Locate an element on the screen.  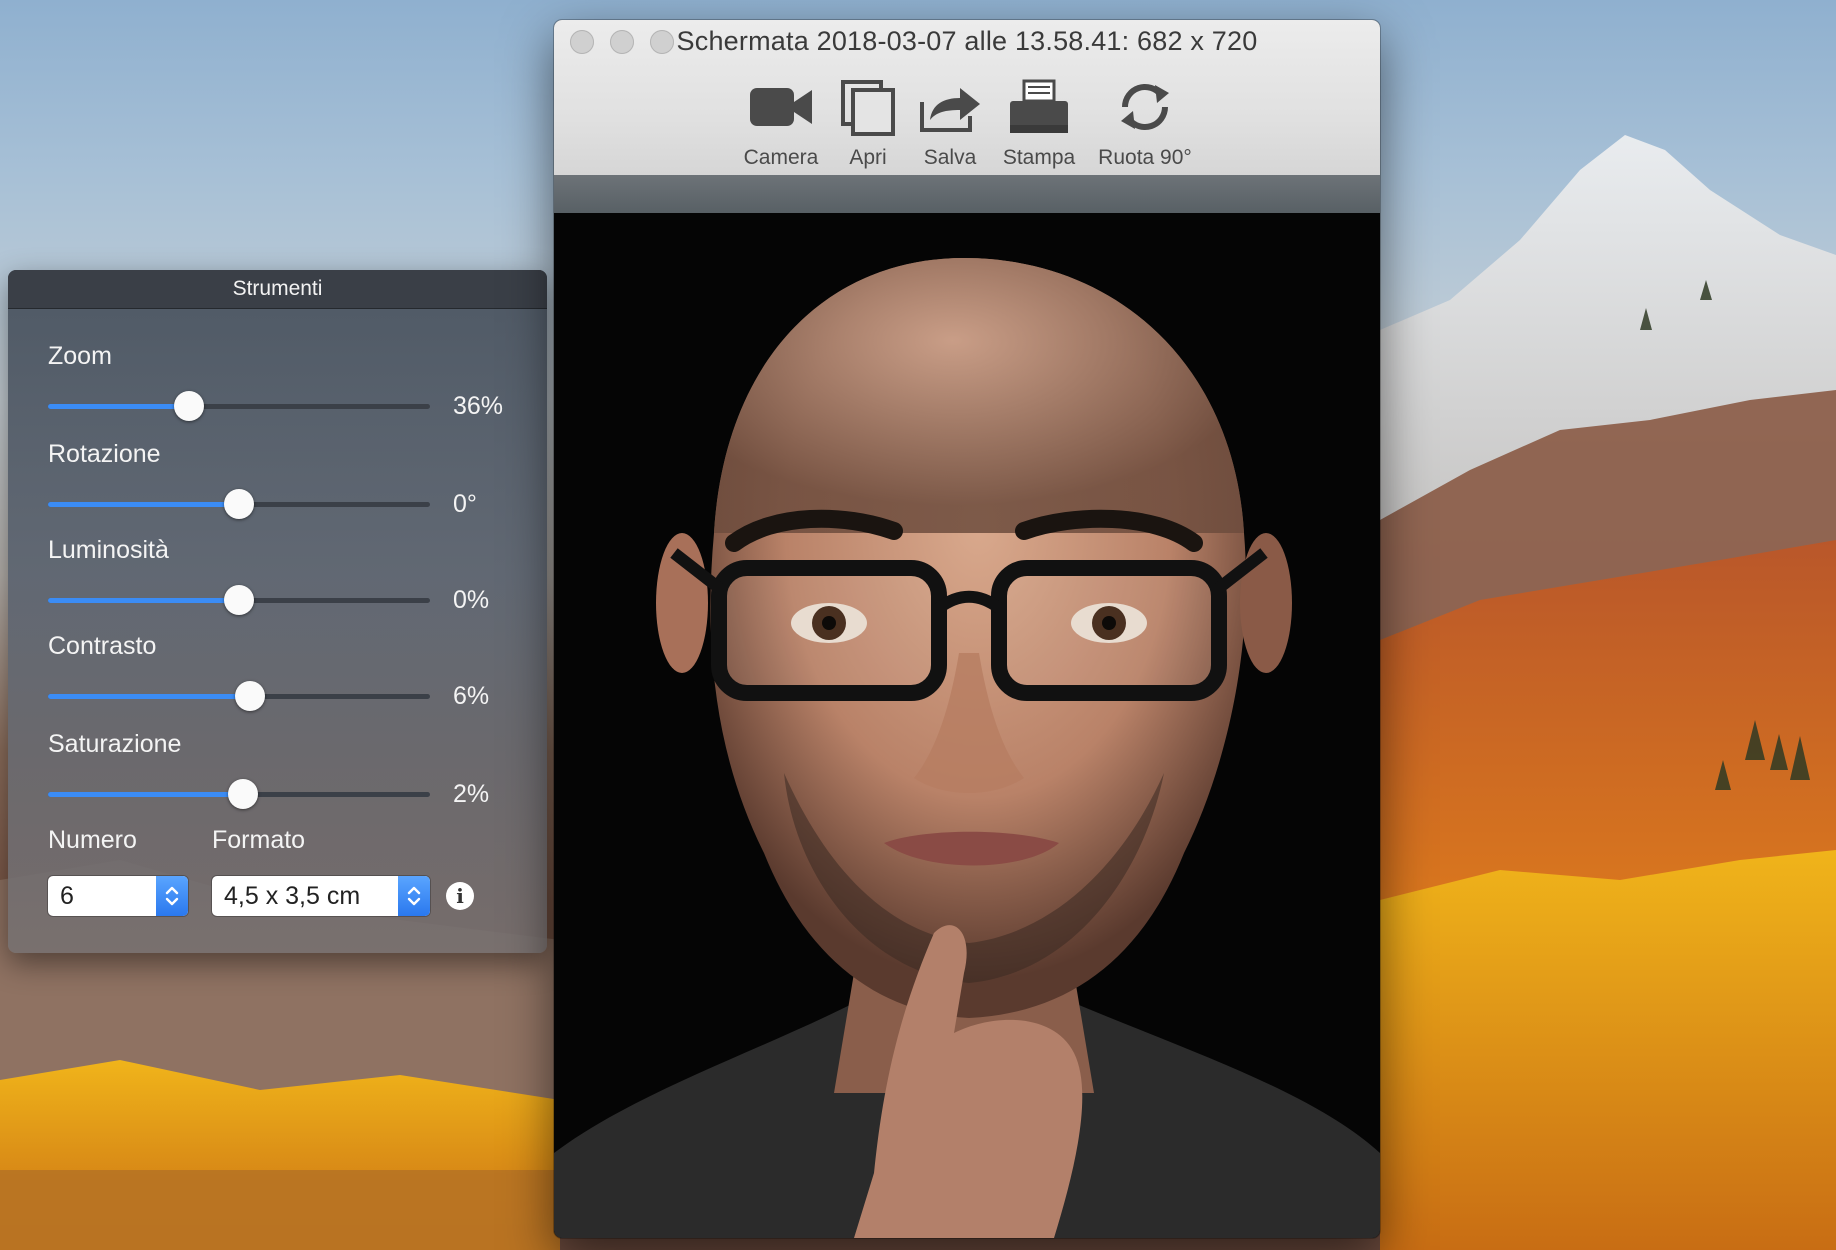
camera-button: Camera is located at coordinates (781, 123).